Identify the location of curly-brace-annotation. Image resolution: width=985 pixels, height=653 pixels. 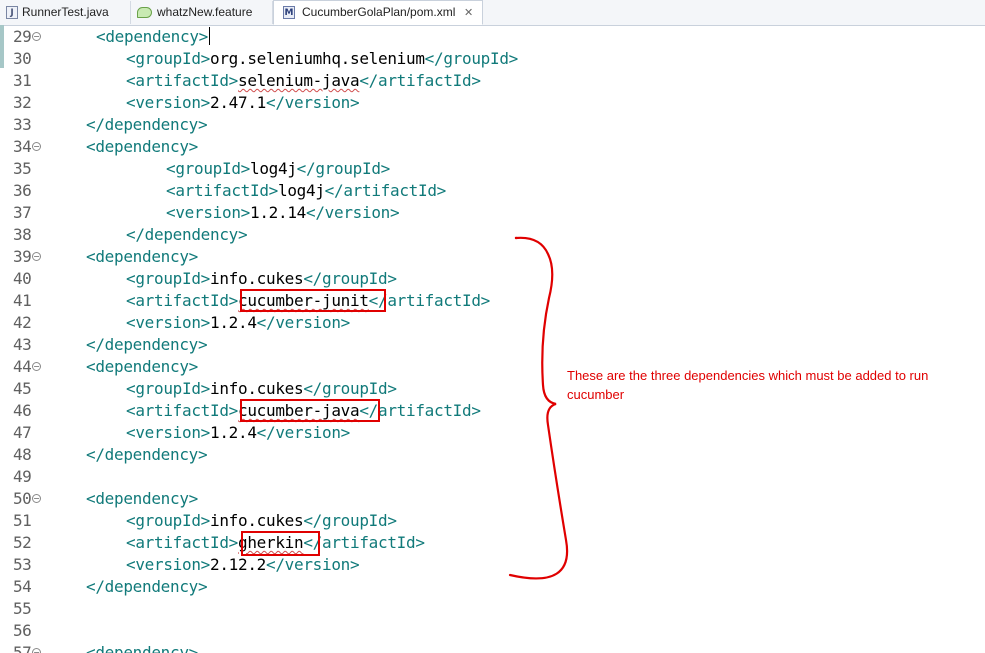
(538, 408).